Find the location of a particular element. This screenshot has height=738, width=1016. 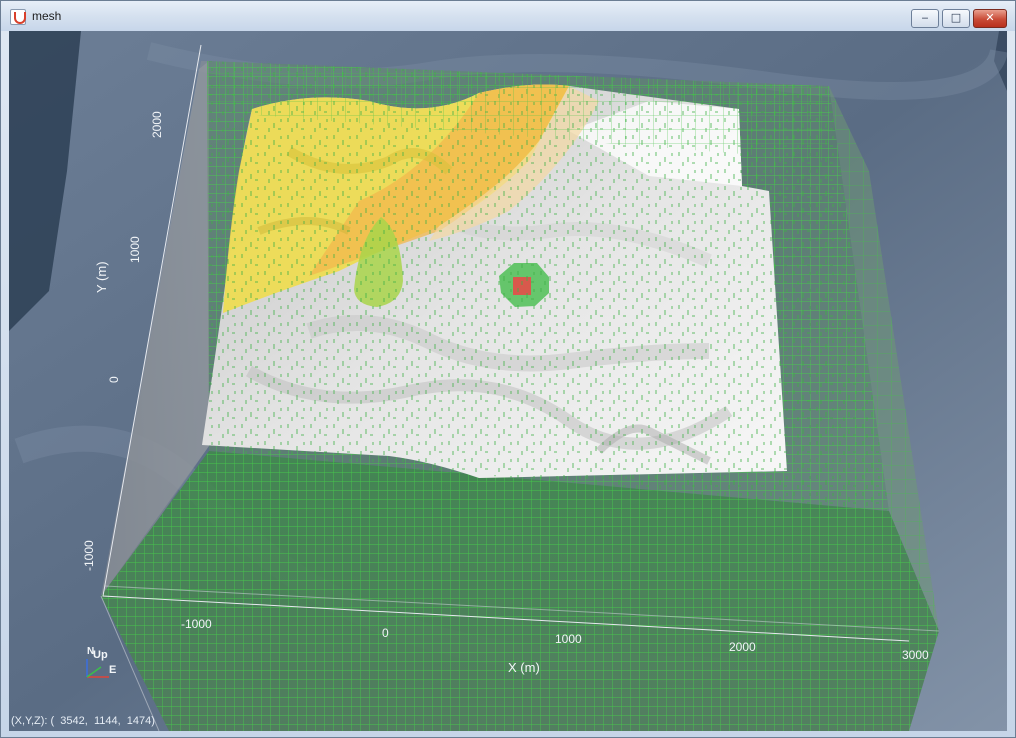

y-tick: 2000 is located at coordinates (157, 124).